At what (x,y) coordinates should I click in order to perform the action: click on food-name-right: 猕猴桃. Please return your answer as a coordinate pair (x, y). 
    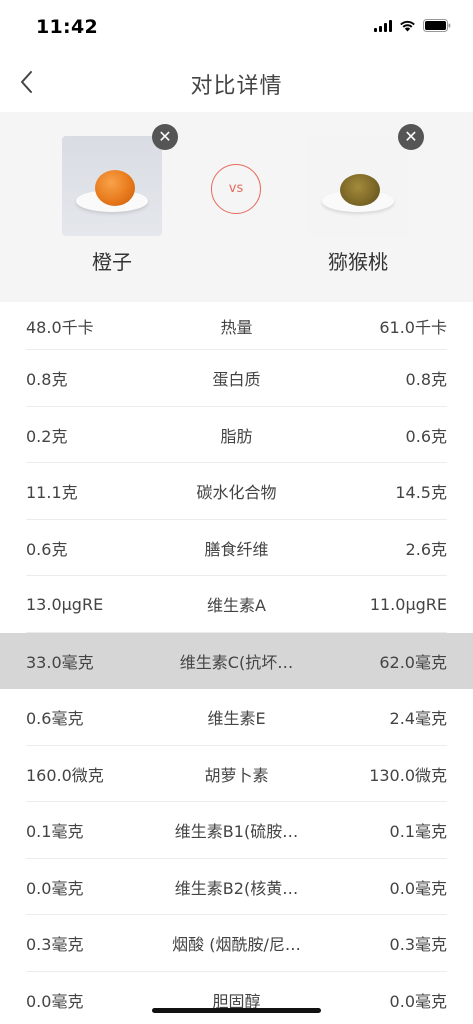
    Looking at the image, I should click on (358, 262).